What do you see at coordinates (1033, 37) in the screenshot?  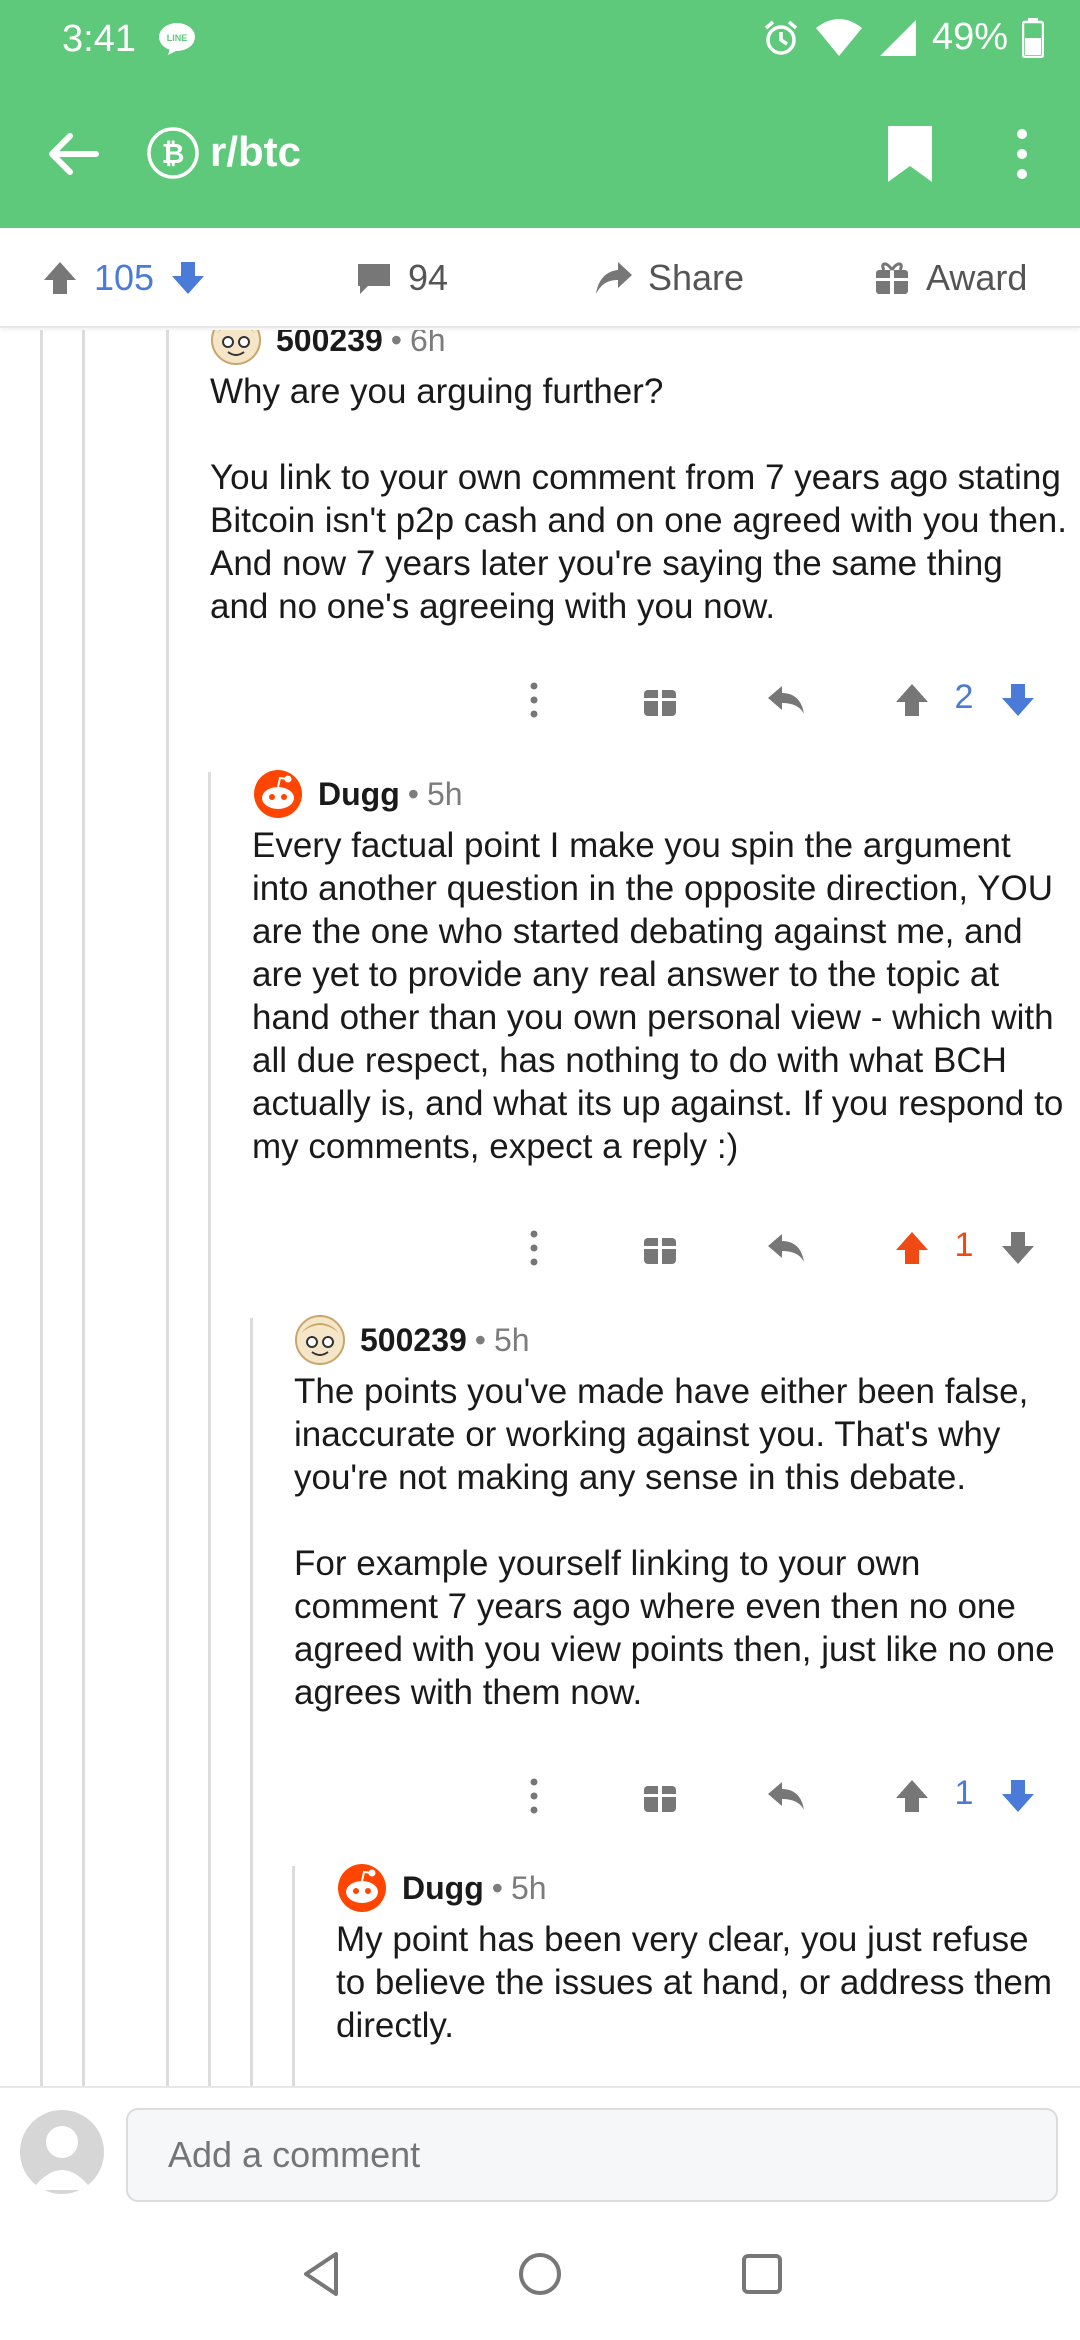 I see `battery-icon` at bounding box center [1033, 37].